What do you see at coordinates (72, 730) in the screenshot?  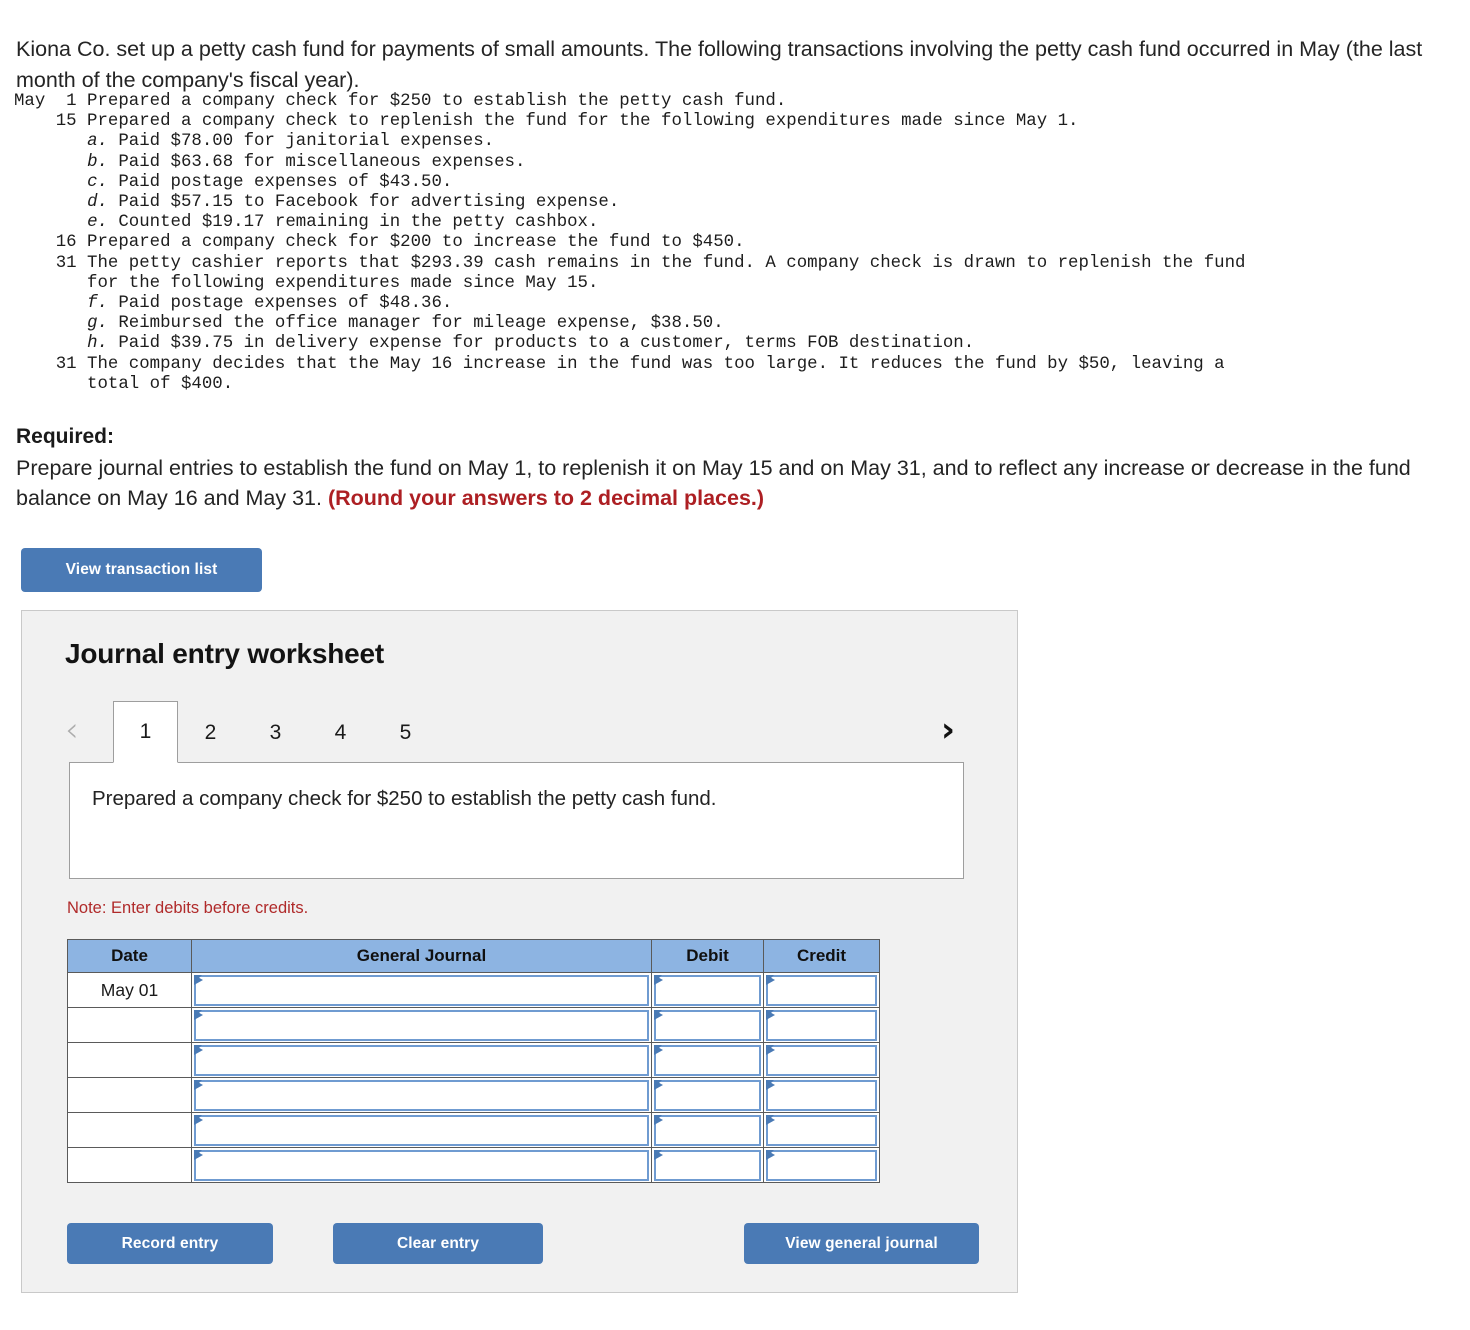 I see `chevron-left-icon: ‹` at bounding box center [72, 730].